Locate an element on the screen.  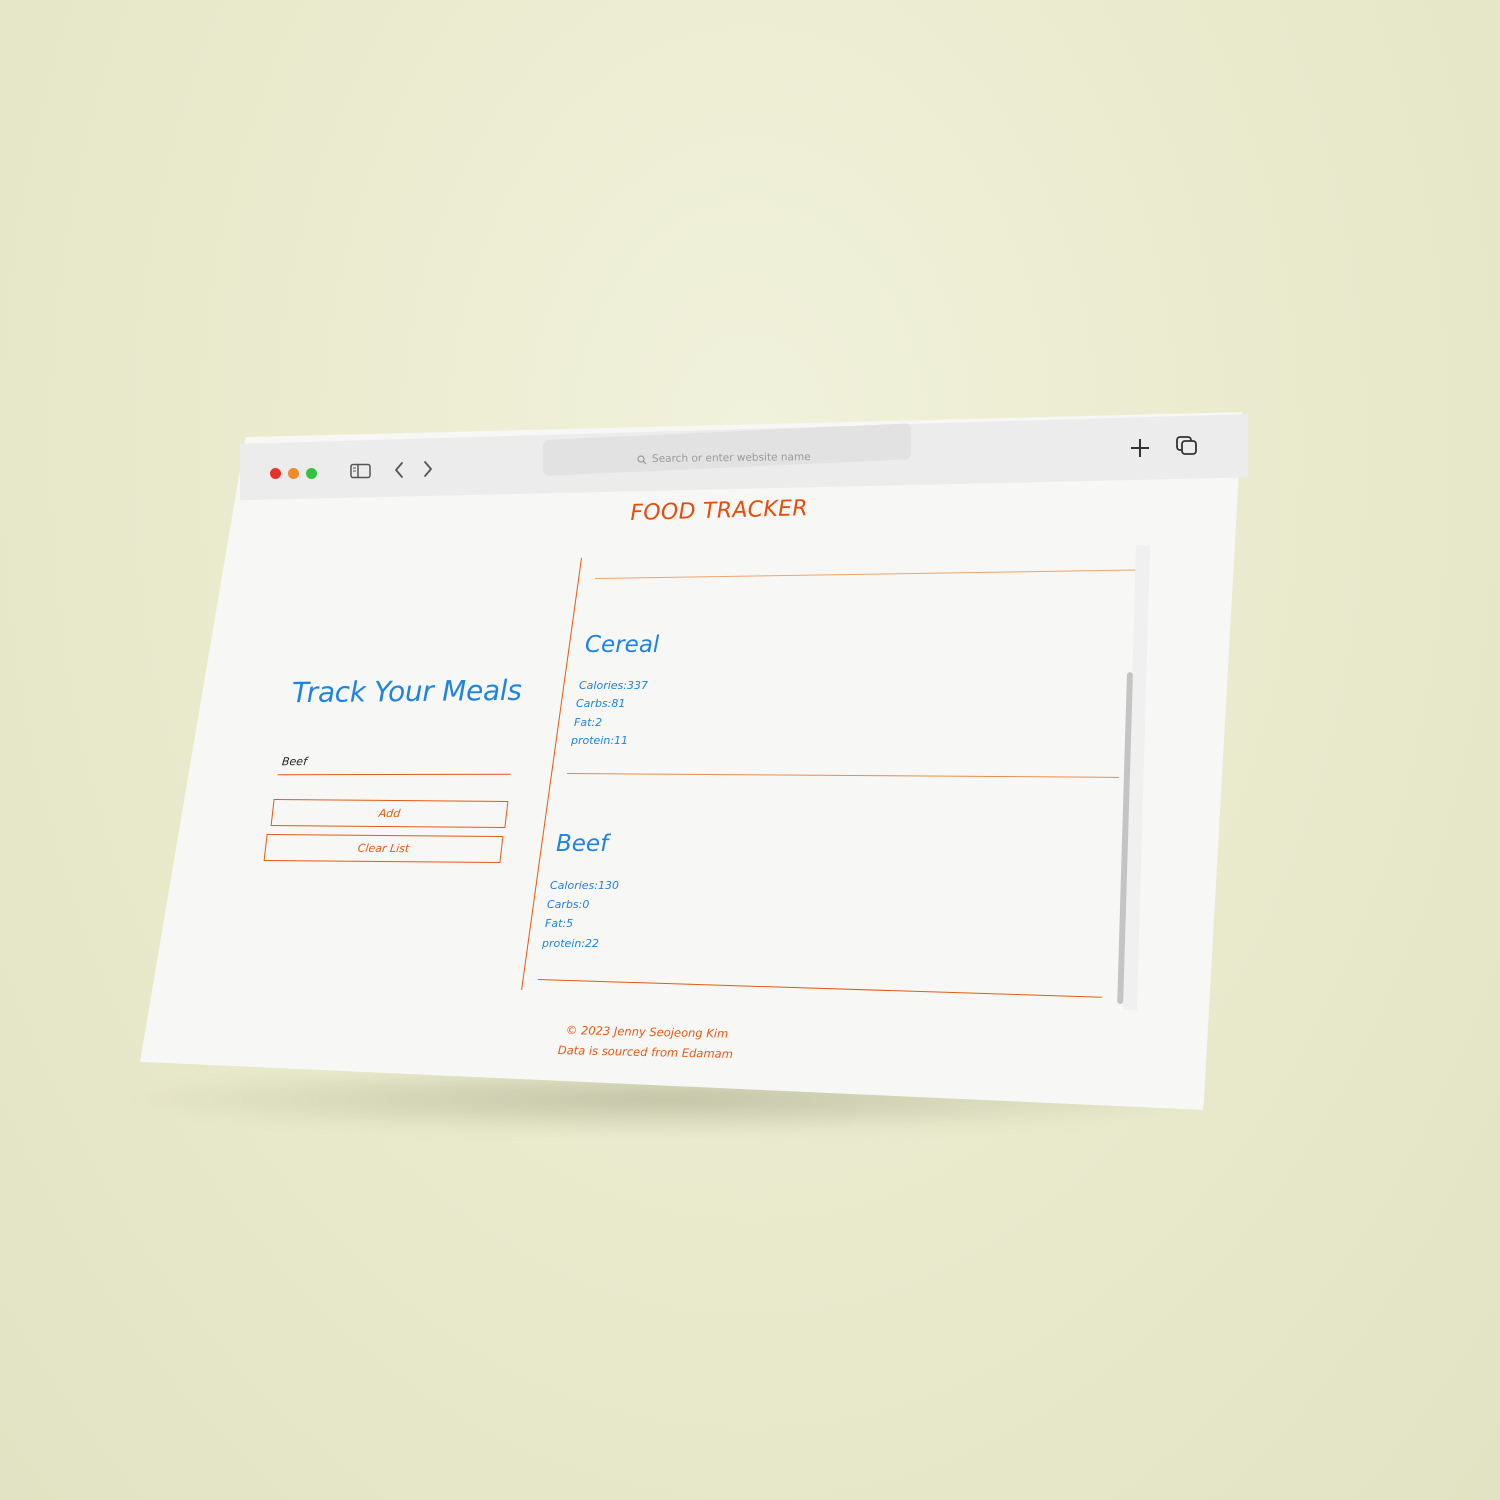
clear-list-button: Clear List is located at coordinates (383, 848).